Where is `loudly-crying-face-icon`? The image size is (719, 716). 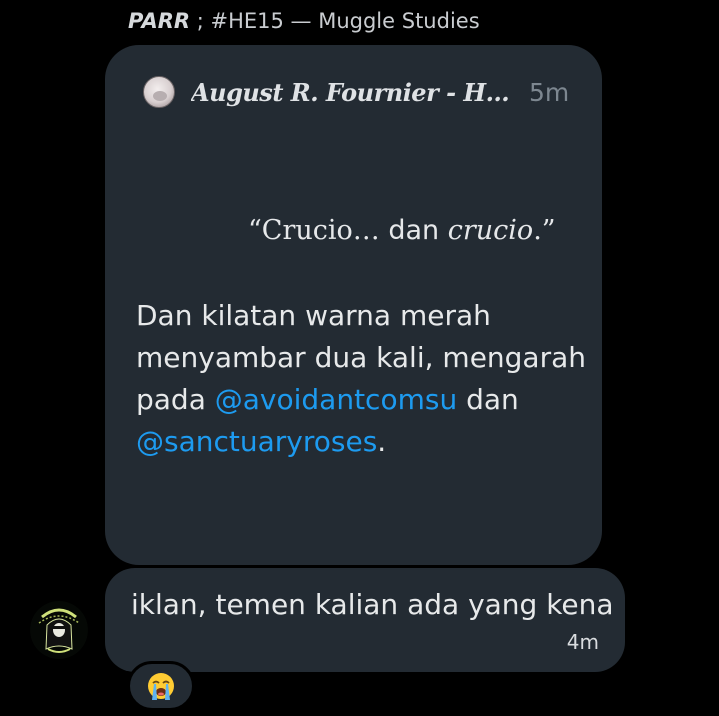 loudly-crying-face-icon is located at coordinates (161, 686).